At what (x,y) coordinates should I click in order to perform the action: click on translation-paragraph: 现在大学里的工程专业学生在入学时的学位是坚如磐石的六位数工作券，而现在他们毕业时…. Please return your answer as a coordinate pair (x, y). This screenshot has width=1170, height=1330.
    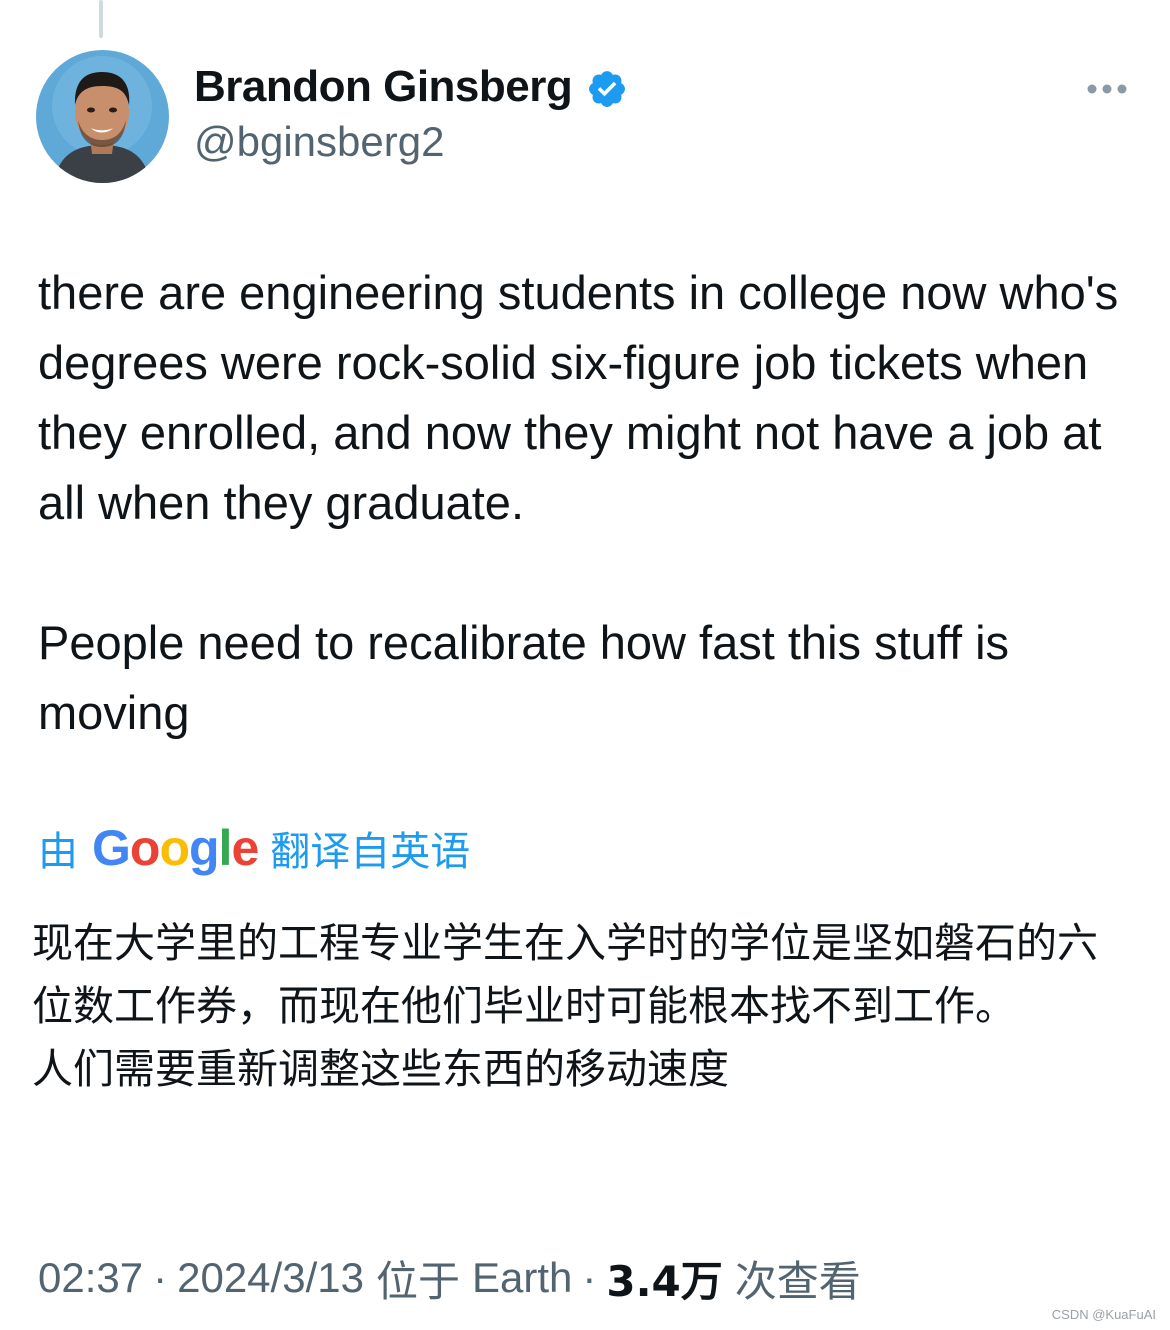
    Looking at the image, I should click on (565, 974).